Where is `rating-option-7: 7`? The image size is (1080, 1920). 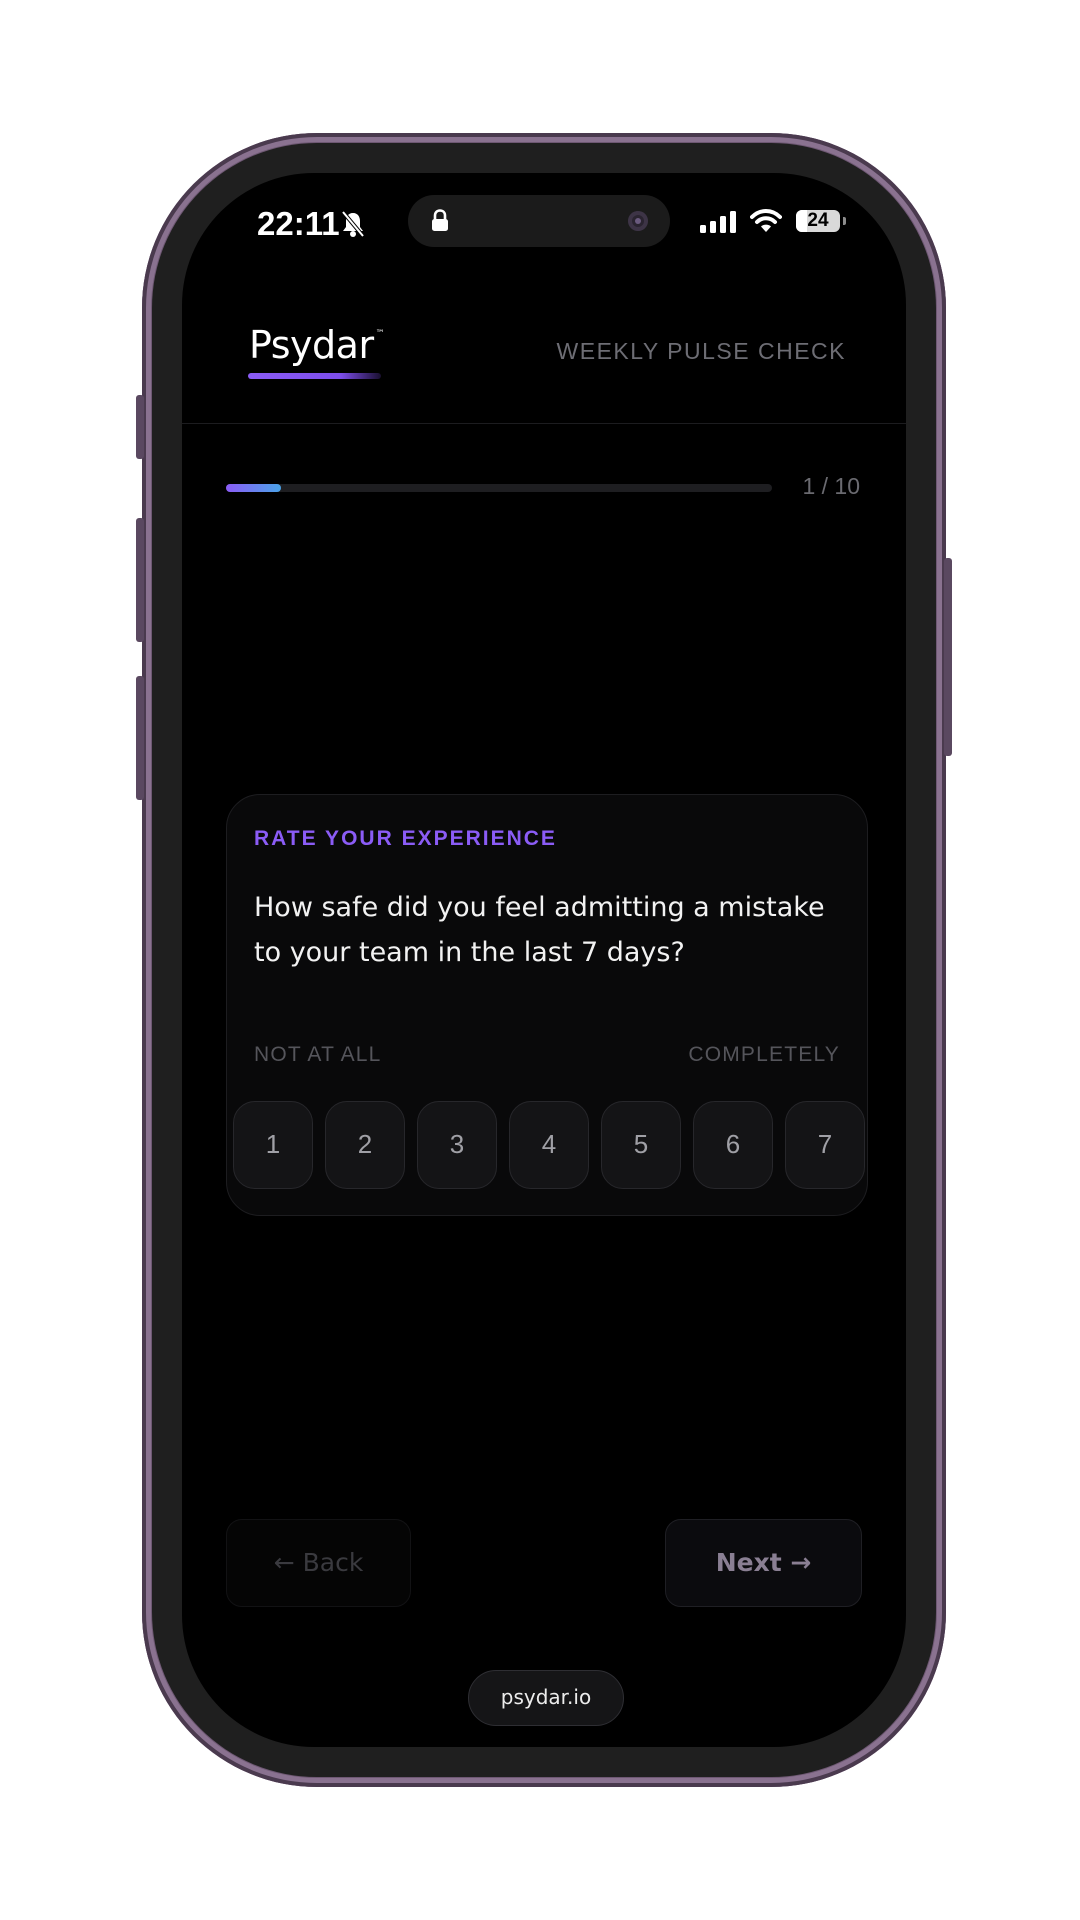
rating-option-7: 7 is located at coordinates (825, 1145).